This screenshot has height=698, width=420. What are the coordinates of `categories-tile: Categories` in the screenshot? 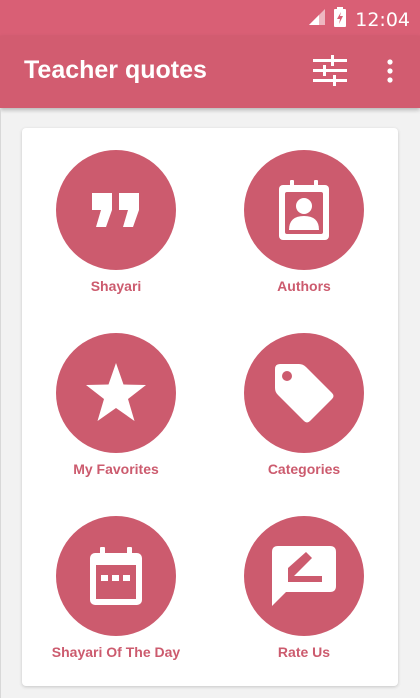 It's located at (304, 396).